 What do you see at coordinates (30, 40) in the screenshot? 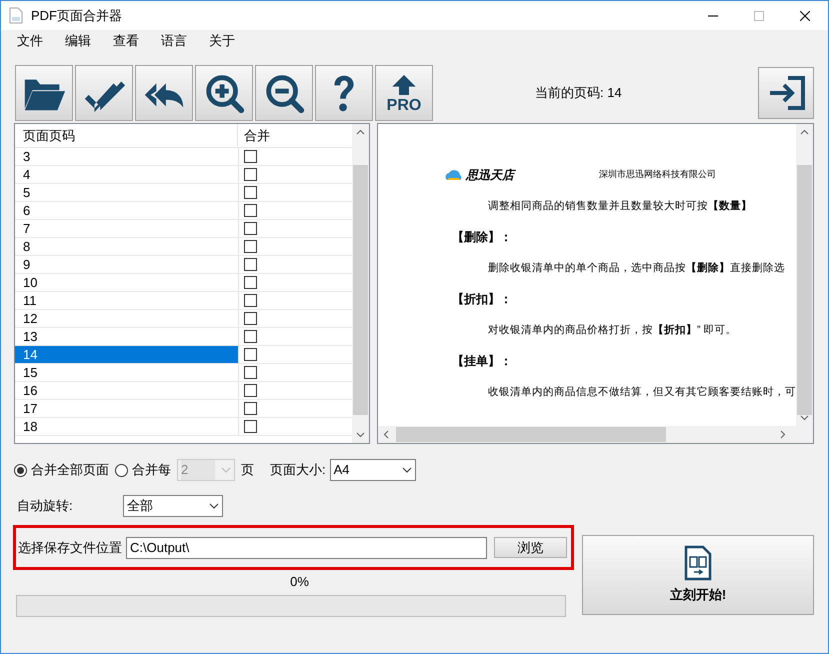
I see `menu-item: 文件` at bounding box center [30, 40].